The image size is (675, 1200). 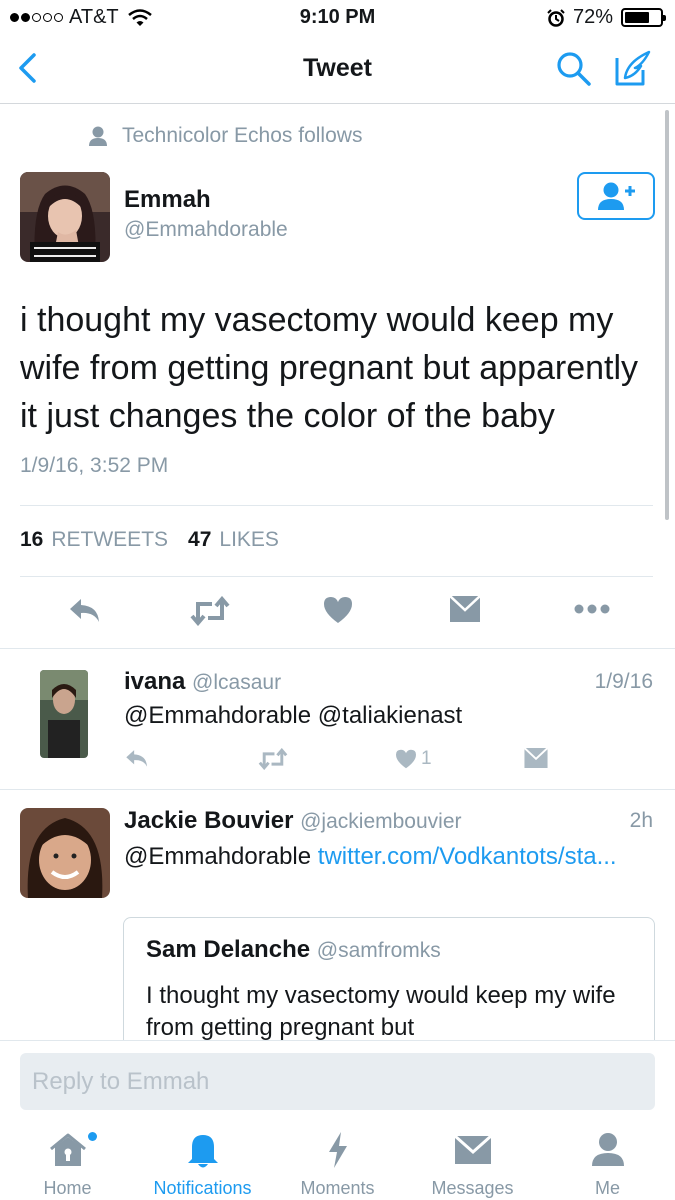 What do you see at coordinates (202, 1151) in the screenshot?
I see `bell-icon` at bounding box center [202, 1151].